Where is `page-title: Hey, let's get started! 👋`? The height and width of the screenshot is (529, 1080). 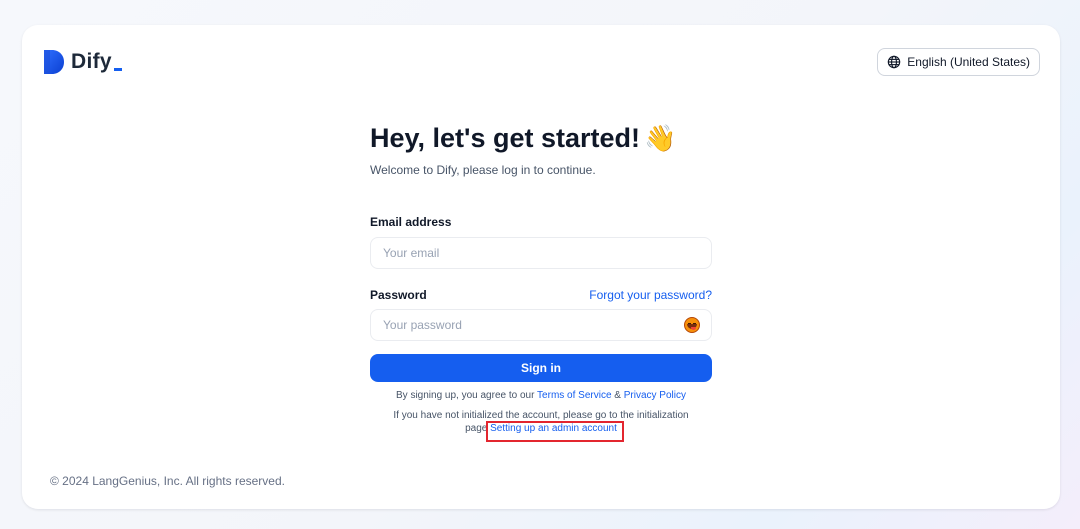
page-title: Hey, let's get started! 👋 is located at coordinates (541, 138).